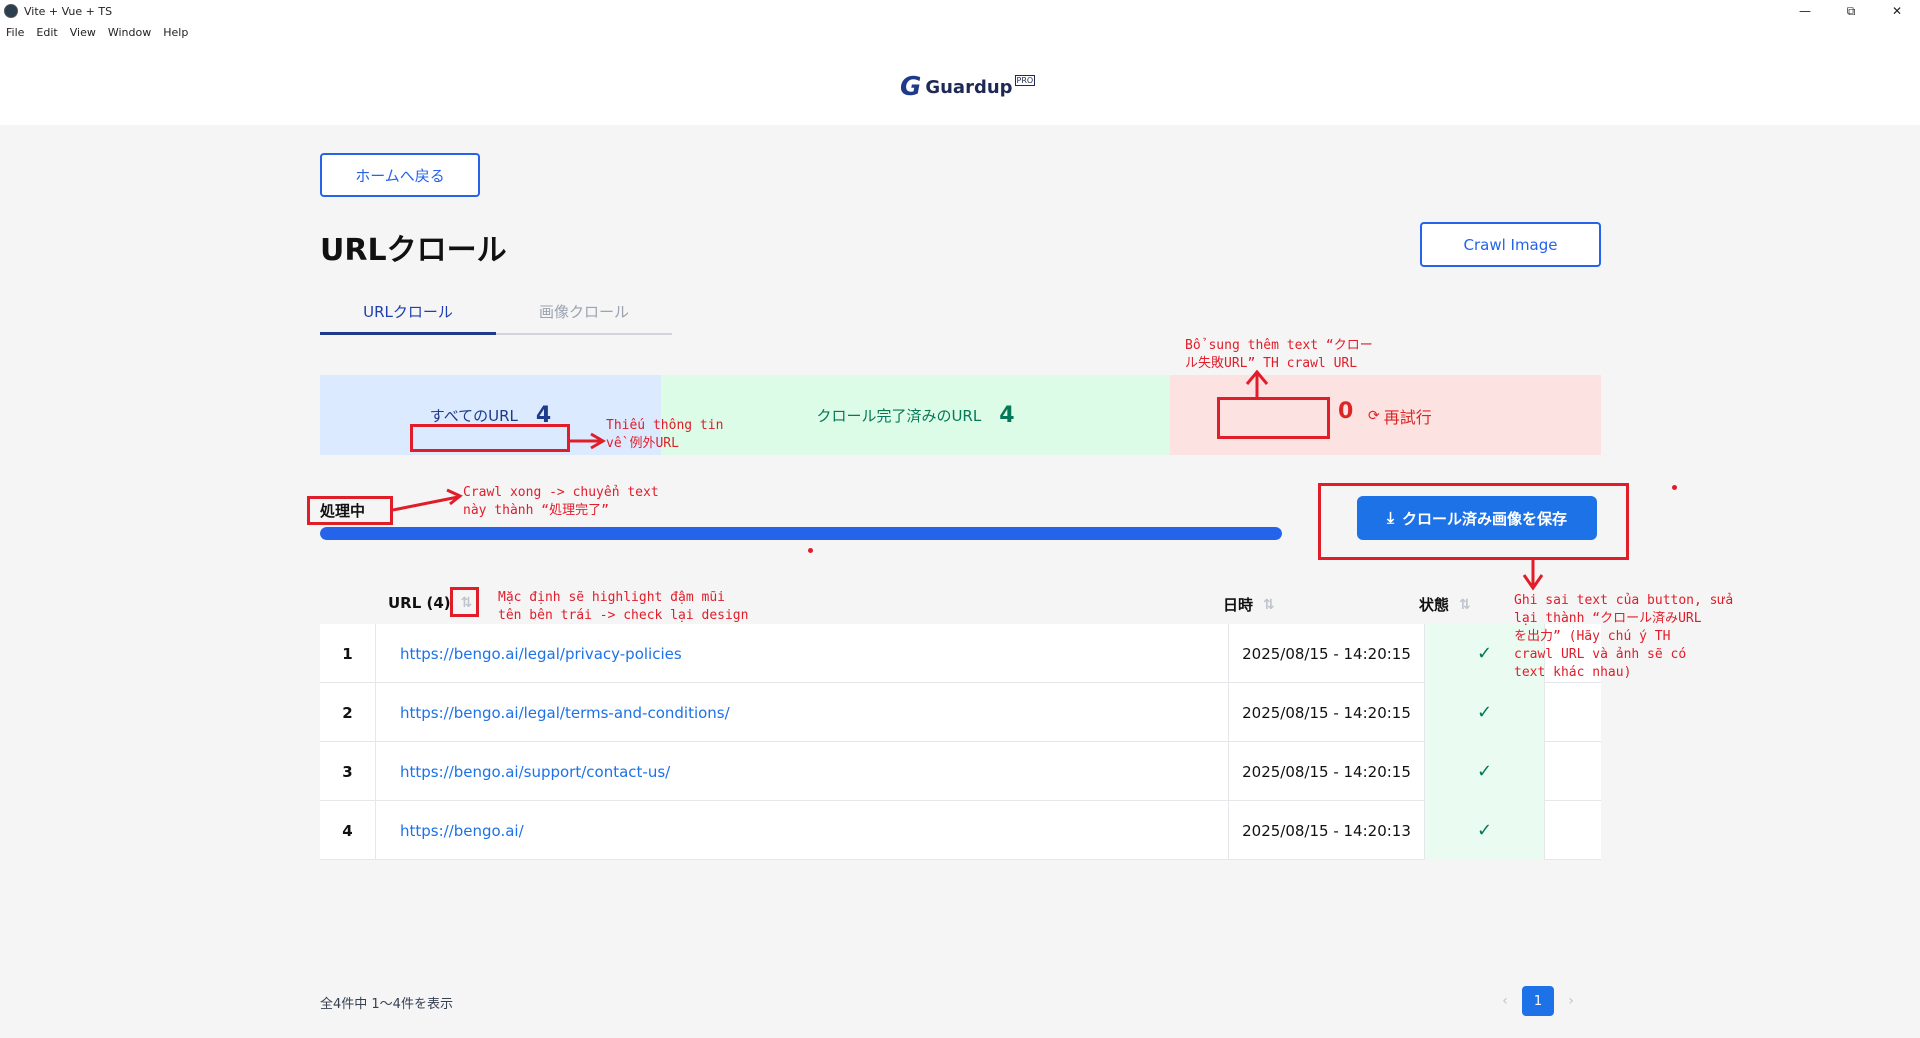 This screenshot has width=1920, height=1038. I want to click on menu-window: Window, so click(129, 32).